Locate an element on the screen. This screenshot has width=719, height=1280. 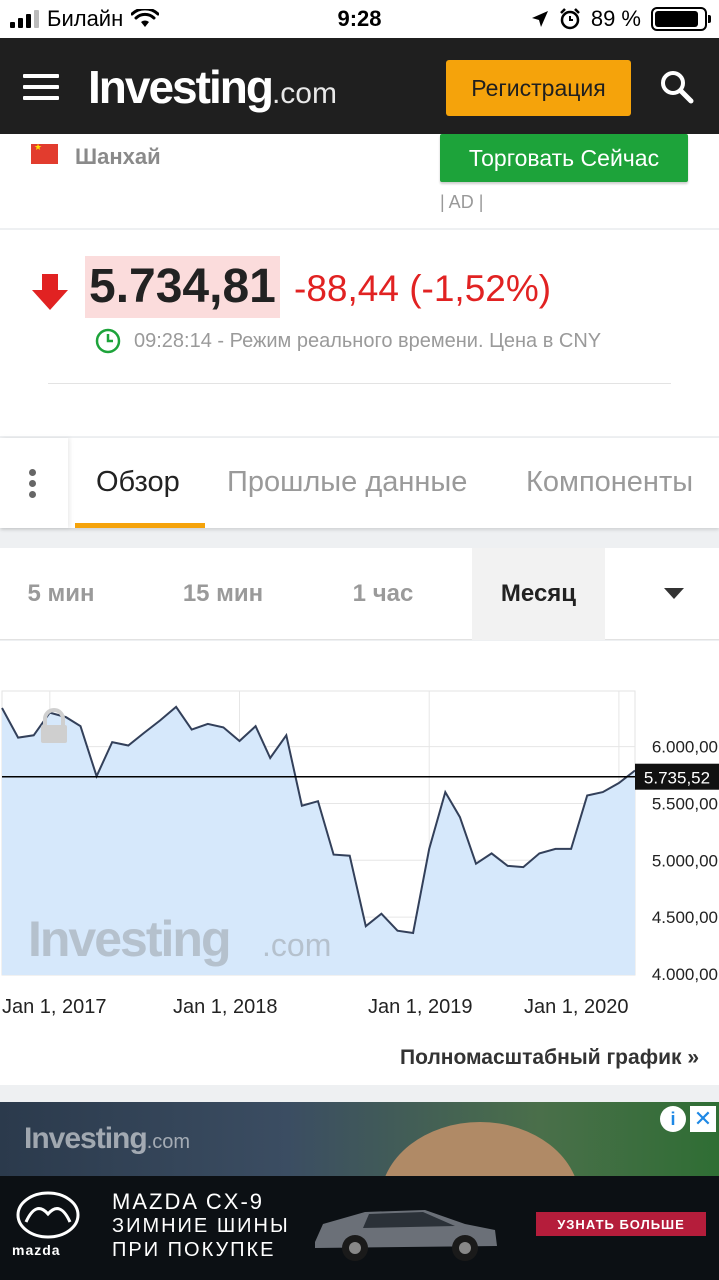
location-arrow-icon is located at coordinates (539, 19).